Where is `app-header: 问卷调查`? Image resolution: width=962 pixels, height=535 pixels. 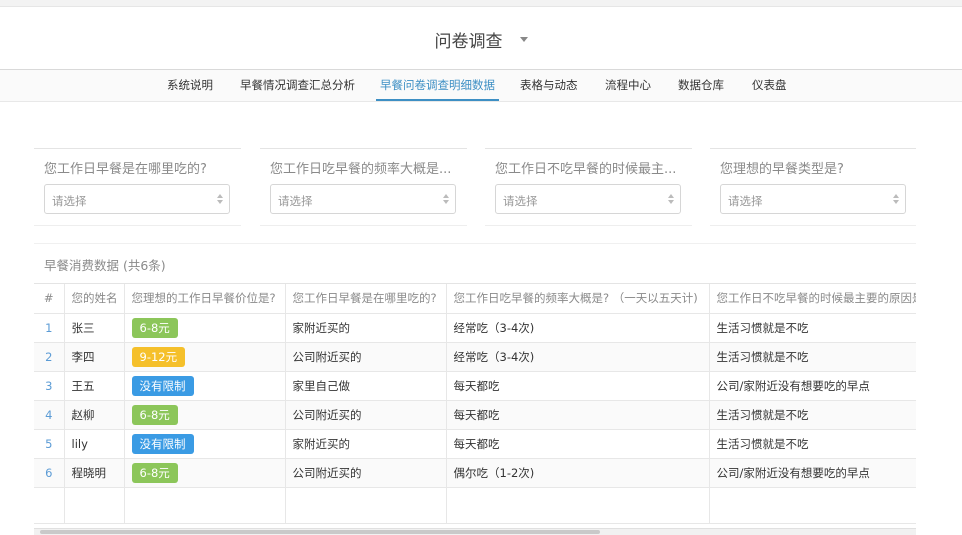 app-header: 问卷调查 is located at coordinates (481, 38).